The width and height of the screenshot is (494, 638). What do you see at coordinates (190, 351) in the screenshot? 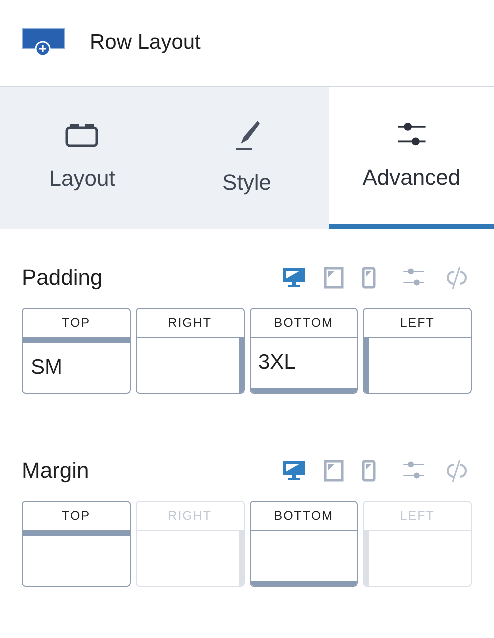
I see `side-input: RIGHT` at bounding box center [190, 351].